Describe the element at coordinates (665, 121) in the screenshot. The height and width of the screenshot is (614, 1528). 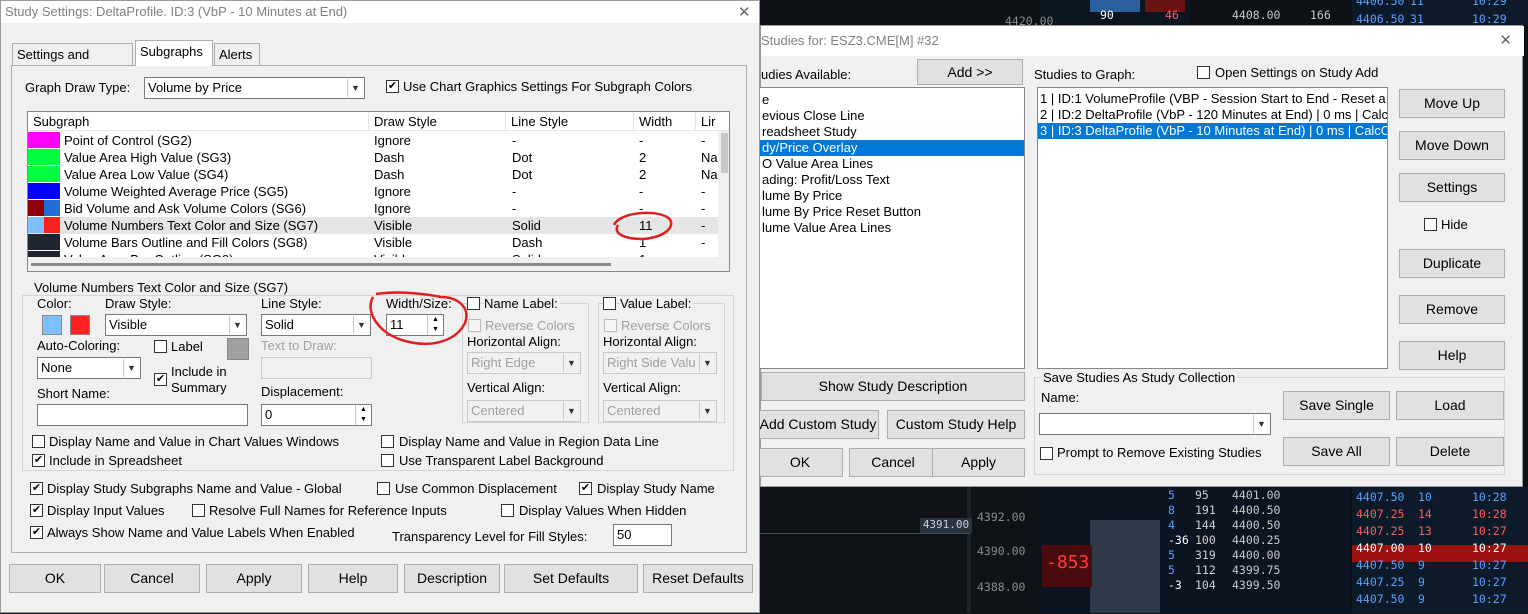
I see `column-header-width: Width` at that location.